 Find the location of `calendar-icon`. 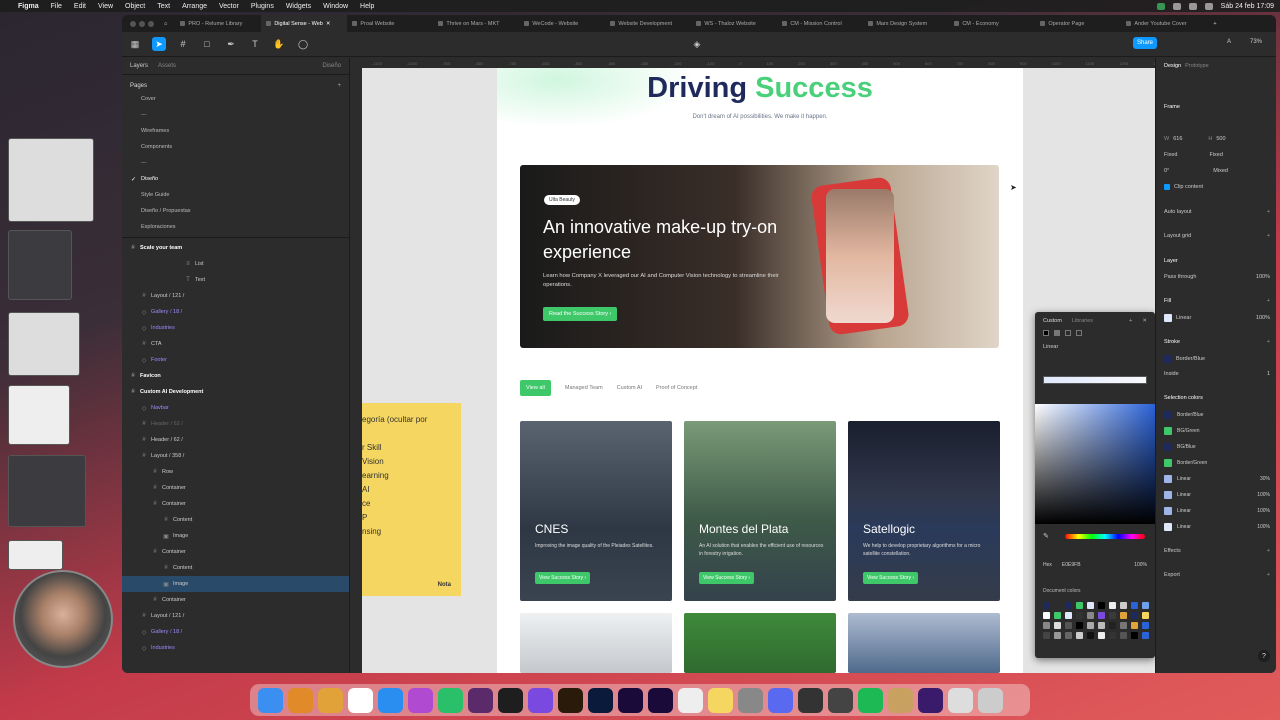

calendar-icon is located at coordinates (360, 700).